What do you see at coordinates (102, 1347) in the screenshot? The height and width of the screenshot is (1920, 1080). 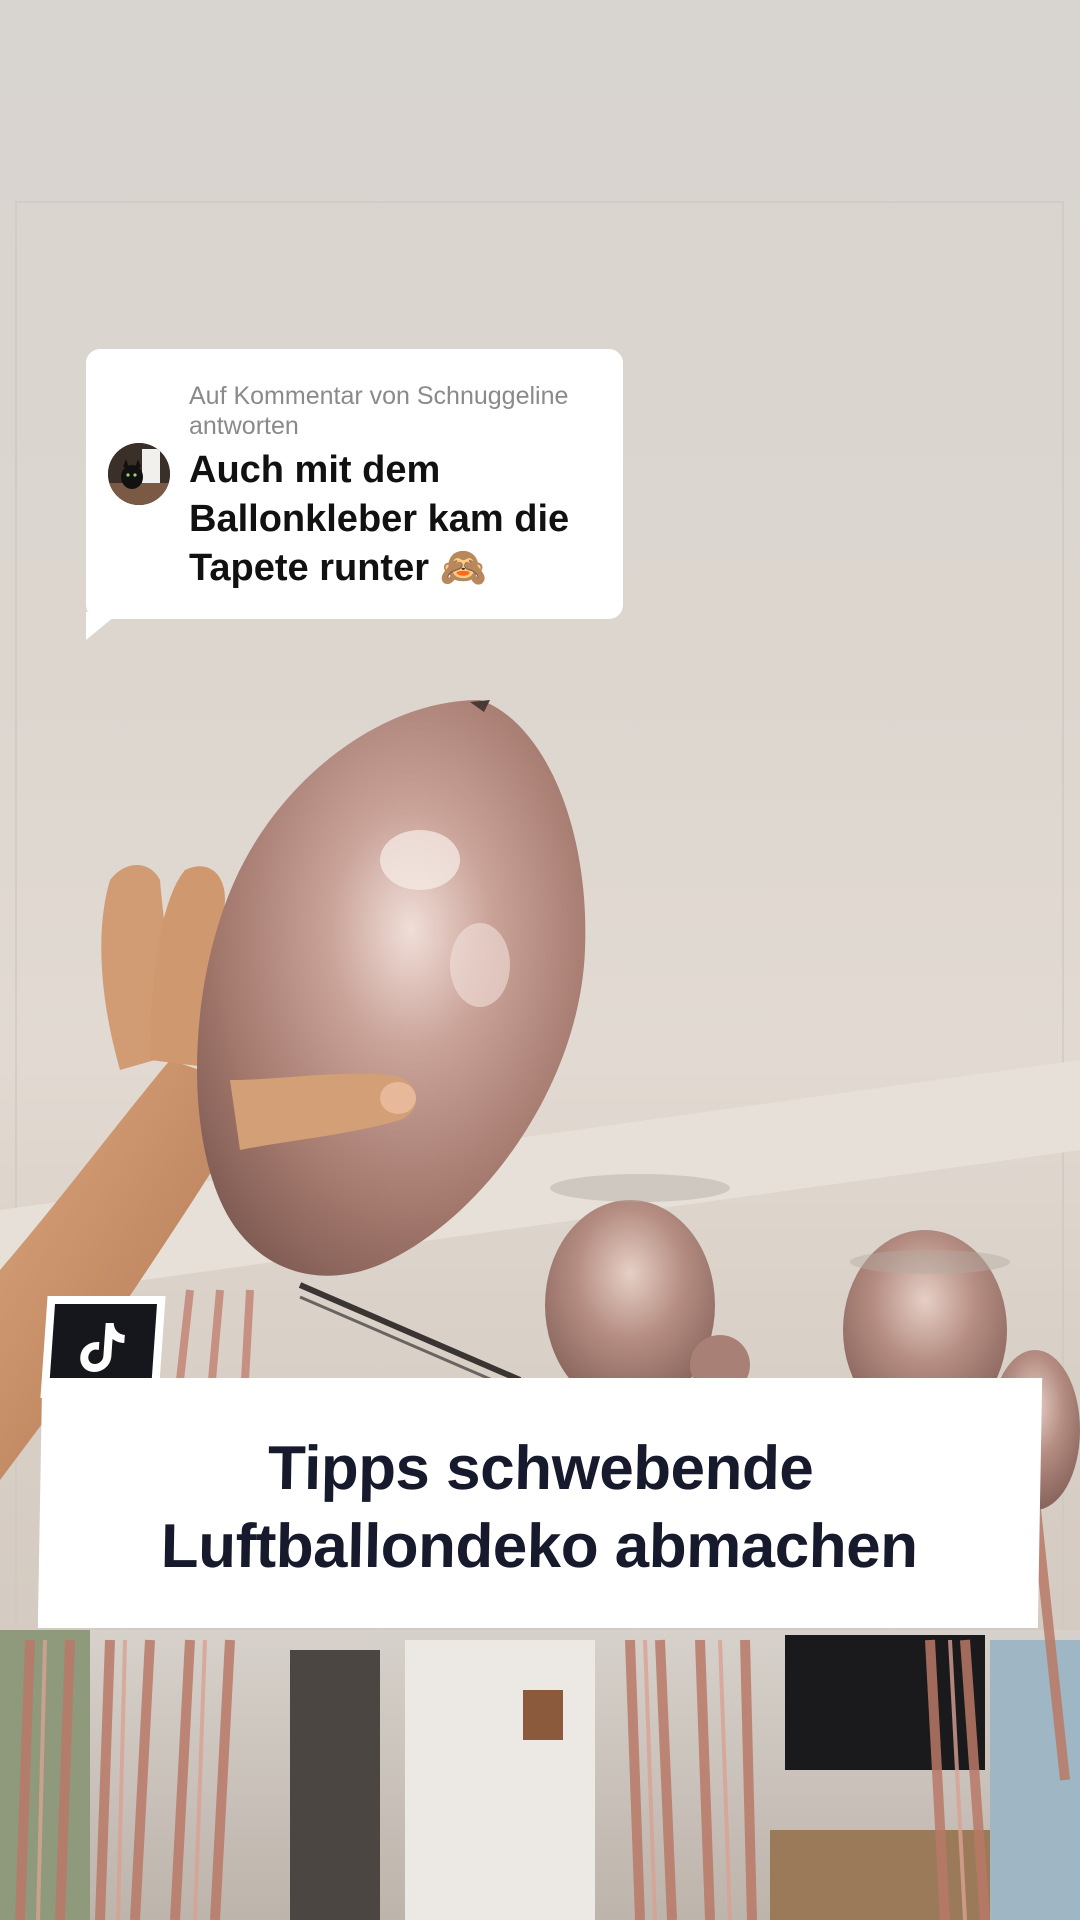 I see `tiktok-note-glyph` at bounding box center [102, 1347].